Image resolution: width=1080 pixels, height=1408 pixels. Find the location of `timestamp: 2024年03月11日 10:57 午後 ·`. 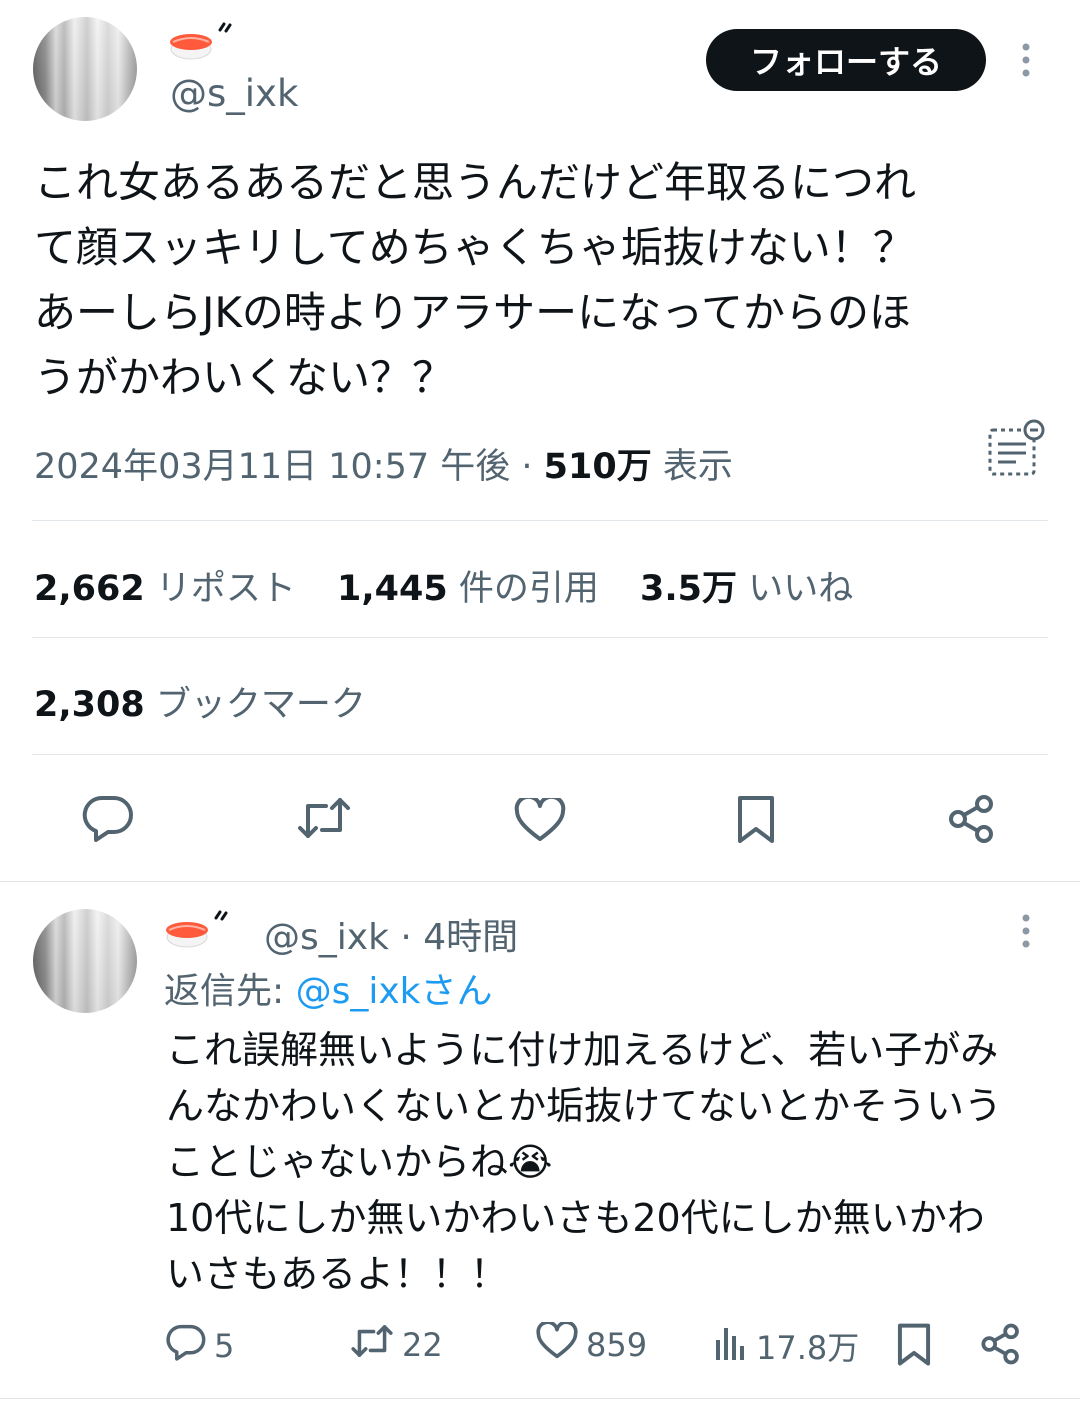

timestamp: 2024年03月11日 10:57 午後 · is located at coordinates (289, 467).